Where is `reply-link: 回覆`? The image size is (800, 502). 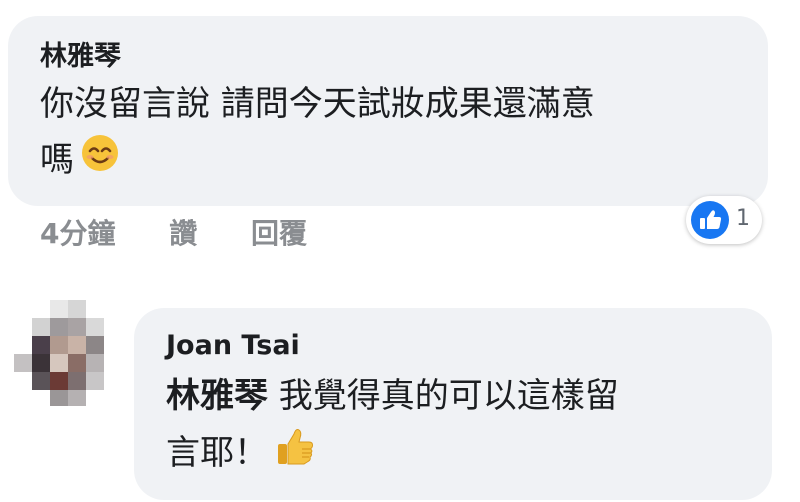 reply-link: 回覆 is located at coordinates (279, 233).